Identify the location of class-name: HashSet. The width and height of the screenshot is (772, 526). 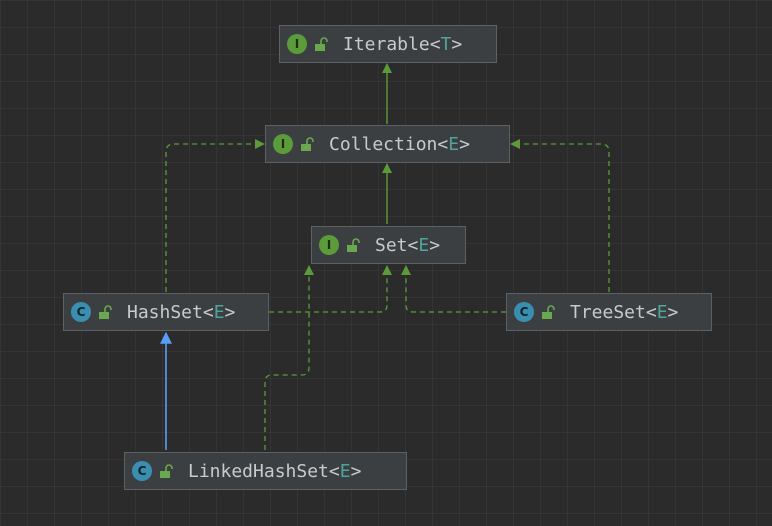
(165, 312).